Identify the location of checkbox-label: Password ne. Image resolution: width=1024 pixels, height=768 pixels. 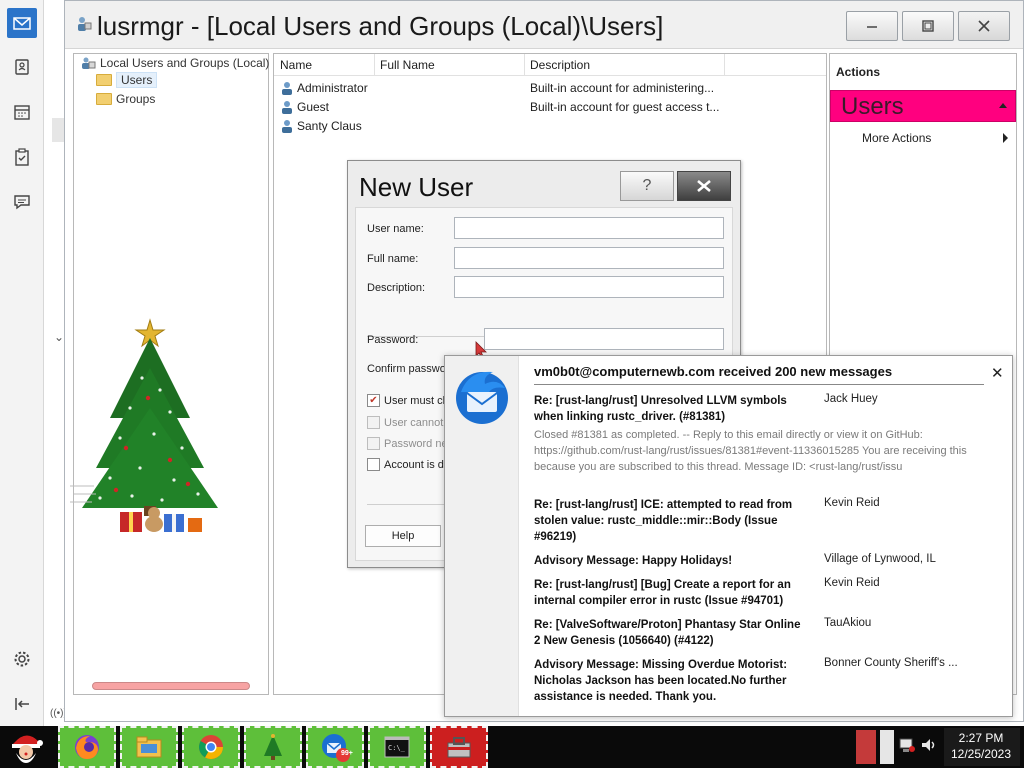
(416, 443).